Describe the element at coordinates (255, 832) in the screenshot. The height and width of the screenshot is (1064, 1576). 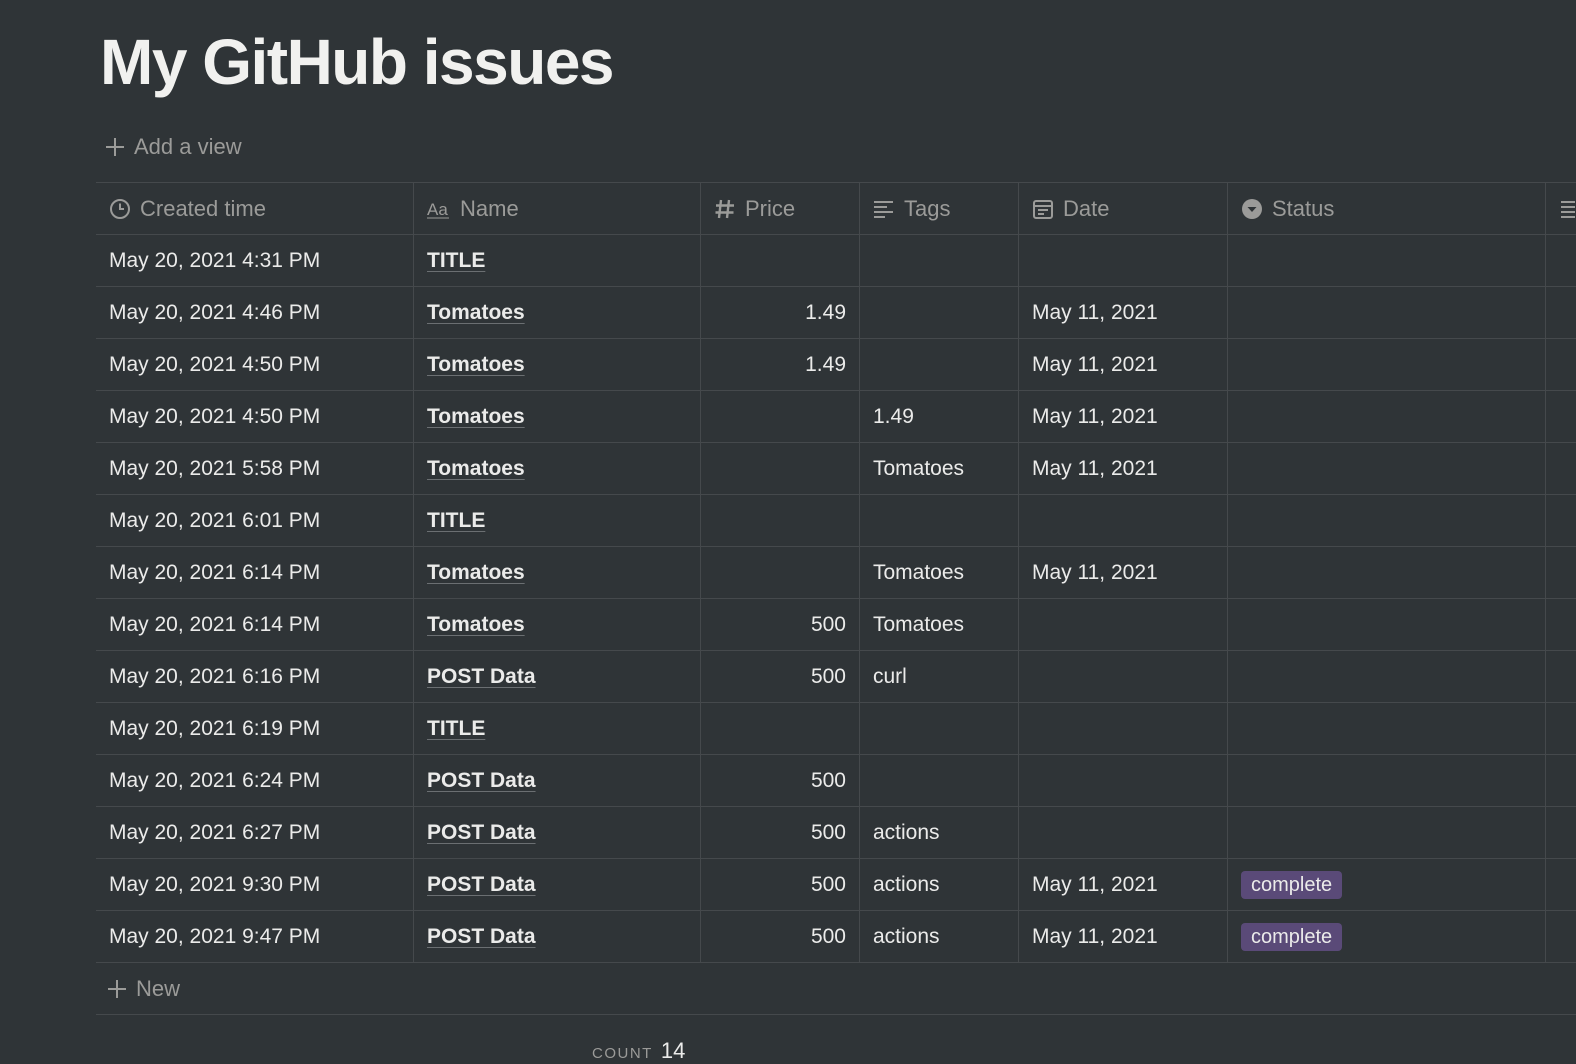
I see `created-time-cell: May 20, 2021 6:27 PM` at that location.